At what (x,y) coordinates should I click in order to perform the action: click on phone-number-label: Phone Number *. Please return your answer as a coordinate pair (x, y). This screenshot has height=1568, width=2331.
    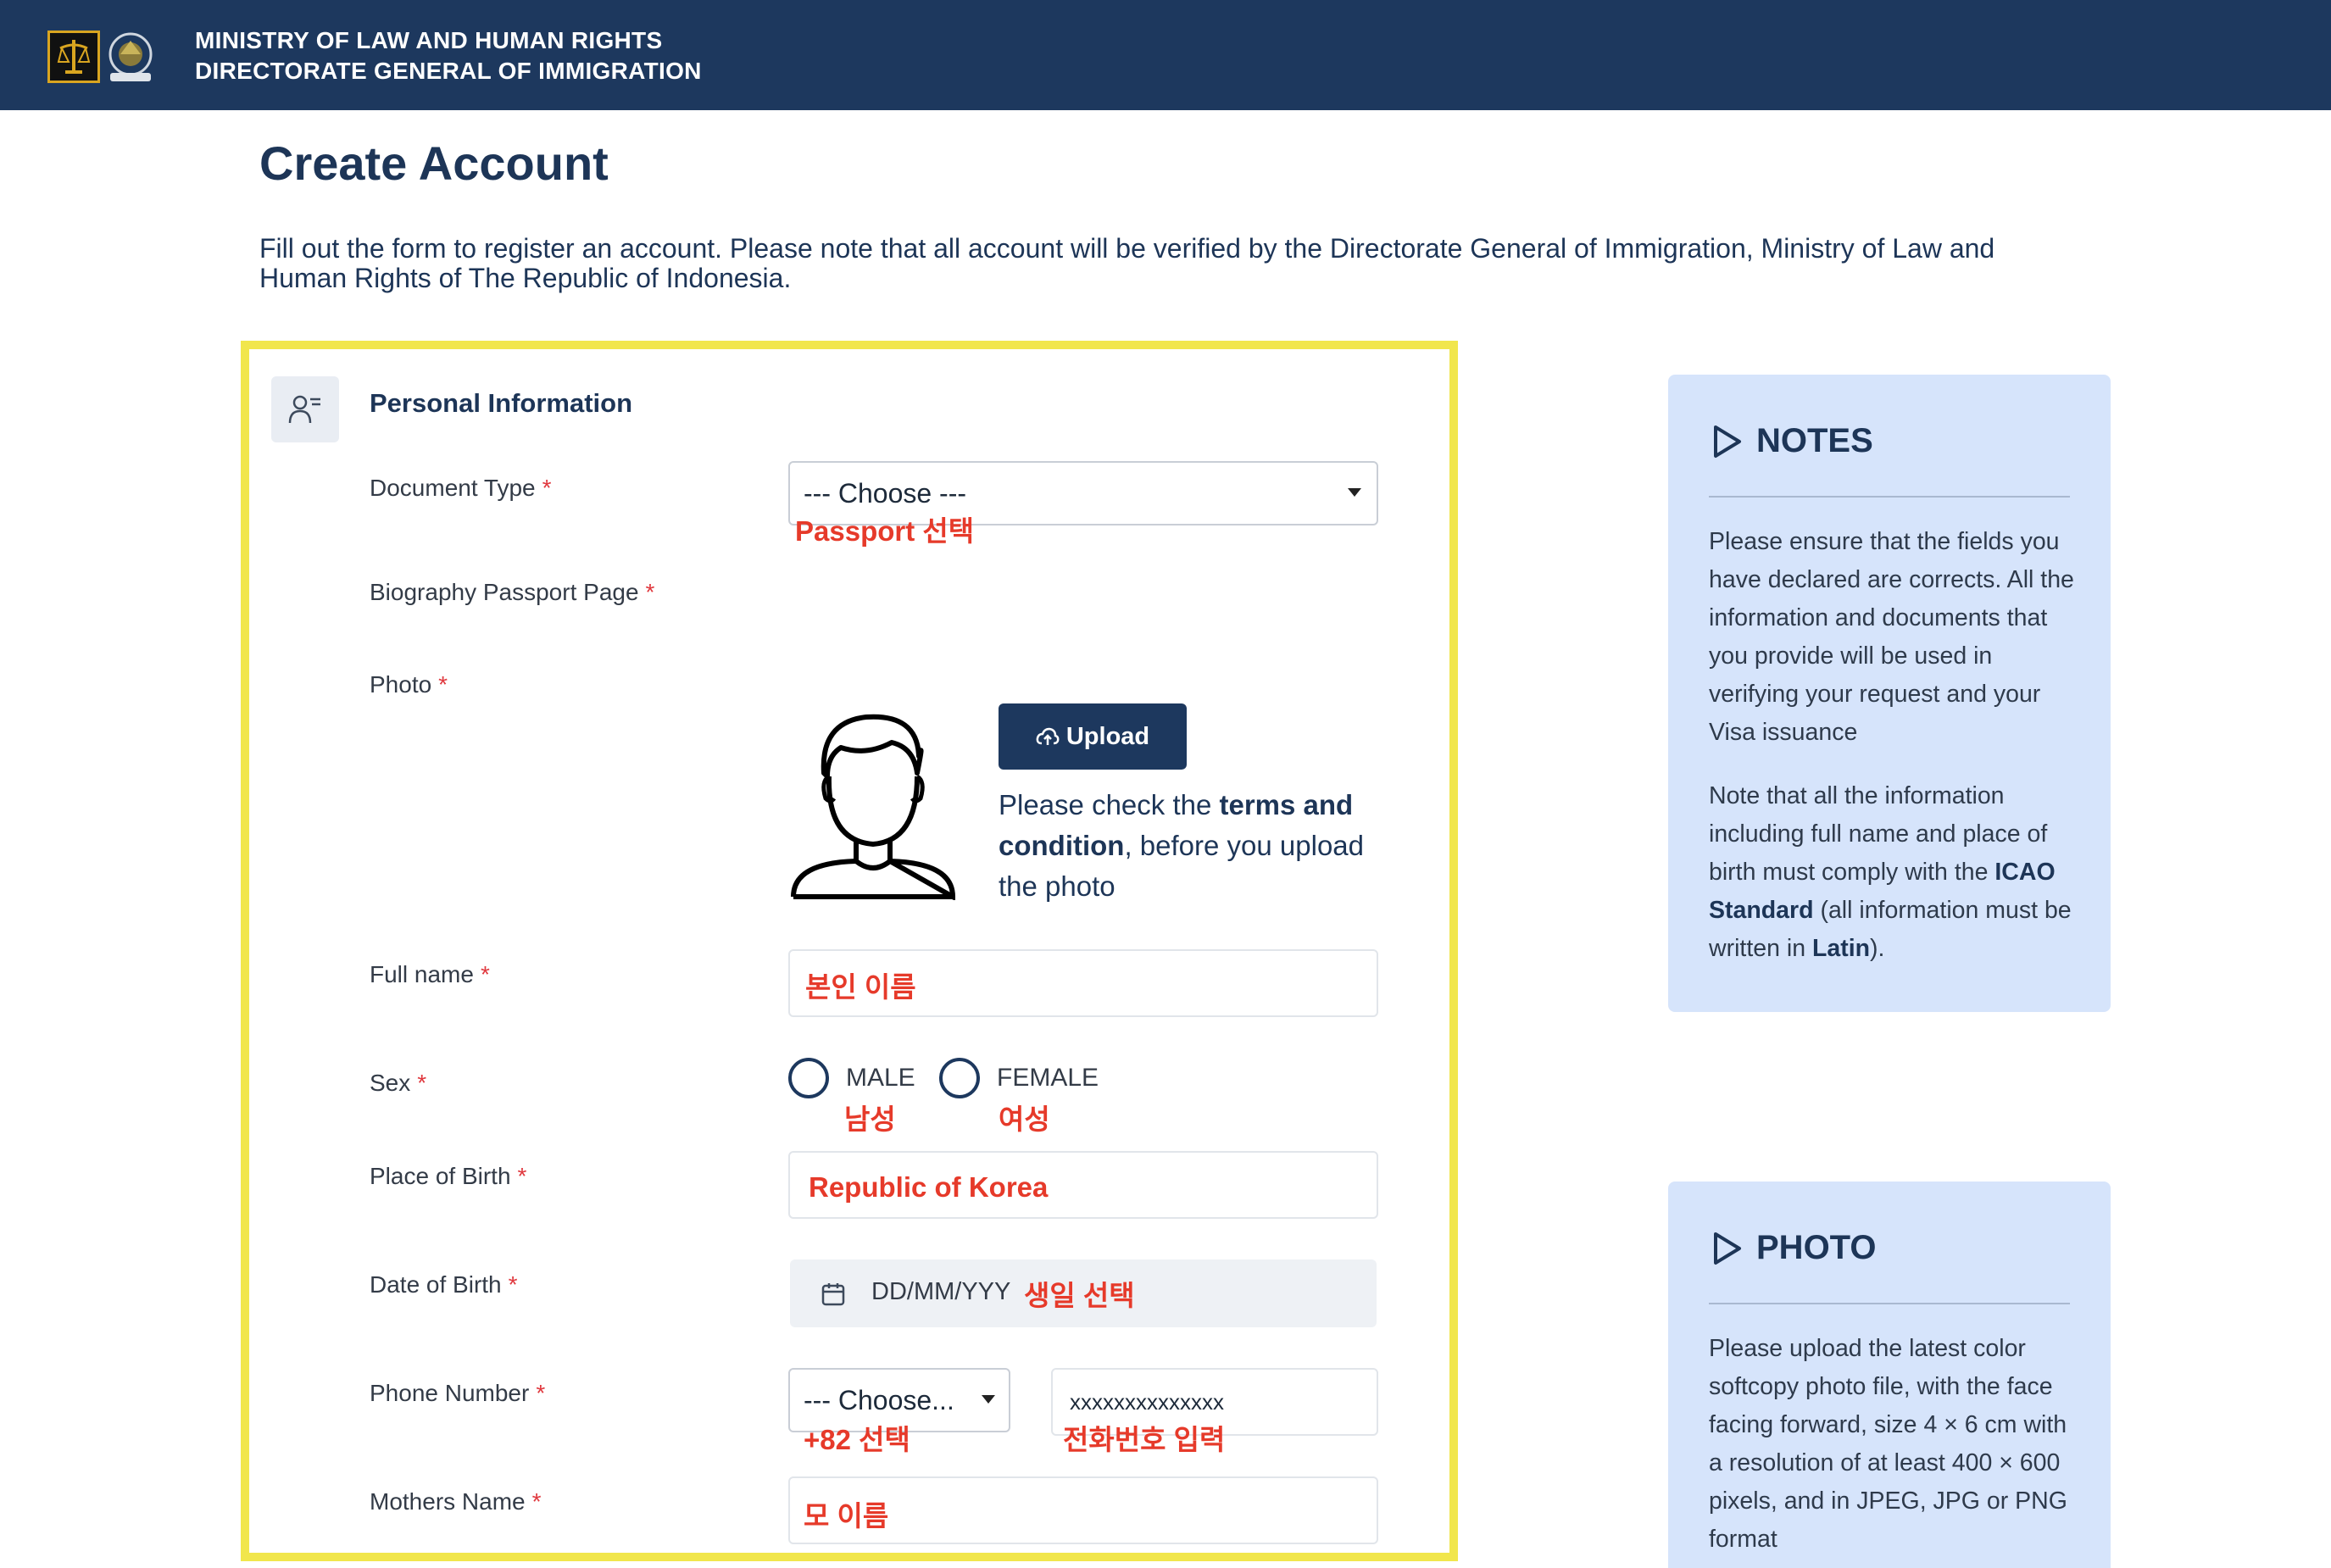
    Looking at the image, I should click on (457, 1393).